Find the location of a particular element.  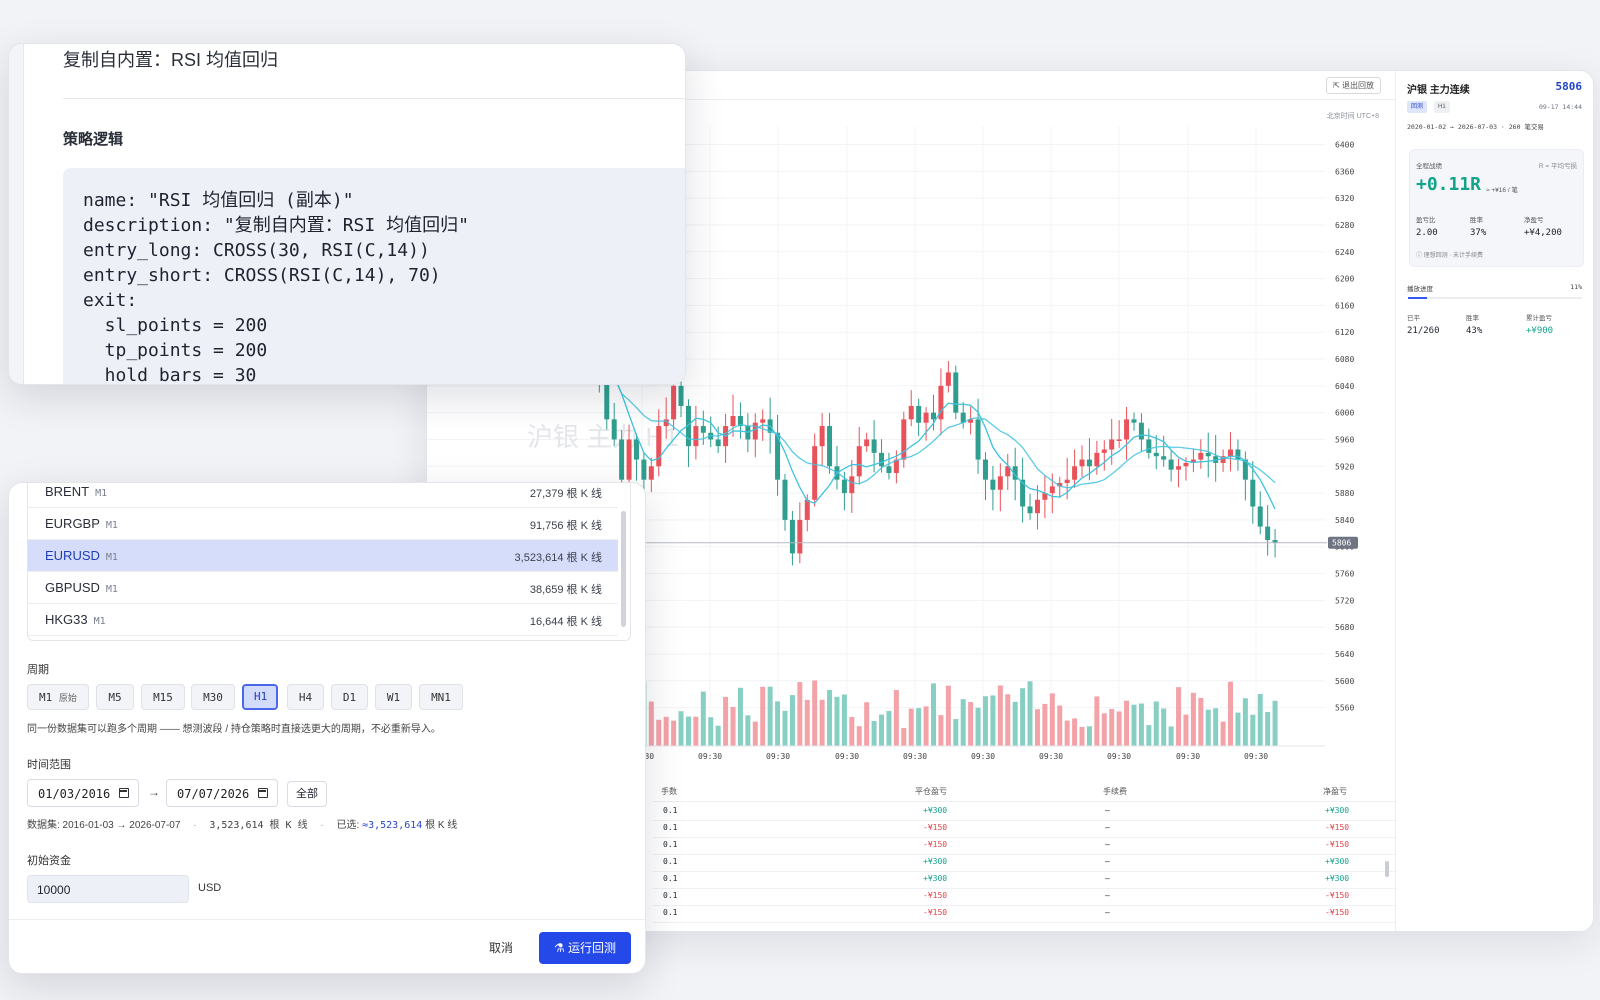

period-button-m1: M1 原始 is located at coordinates (58, 697).